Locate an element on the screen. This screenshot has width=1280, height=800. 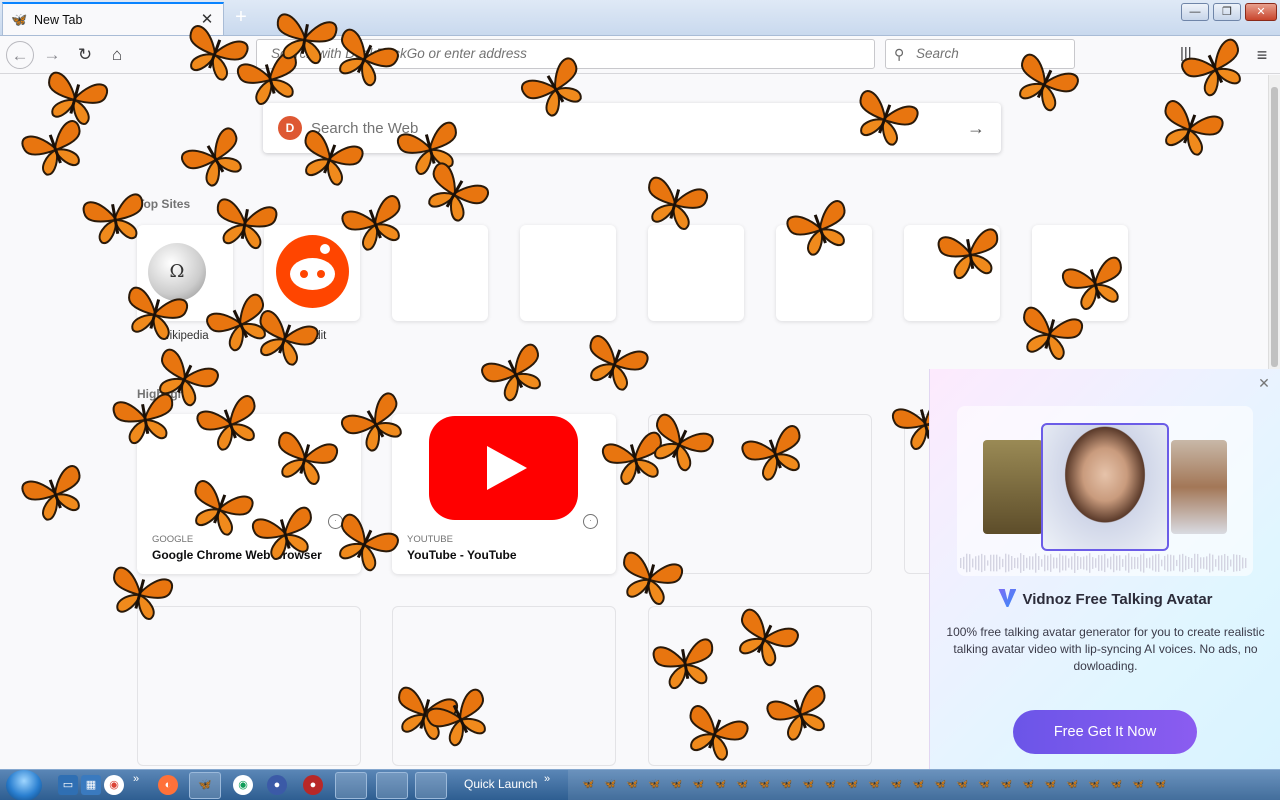
quick-launch-label: Quick Launch is located at coordinates (501, 784).